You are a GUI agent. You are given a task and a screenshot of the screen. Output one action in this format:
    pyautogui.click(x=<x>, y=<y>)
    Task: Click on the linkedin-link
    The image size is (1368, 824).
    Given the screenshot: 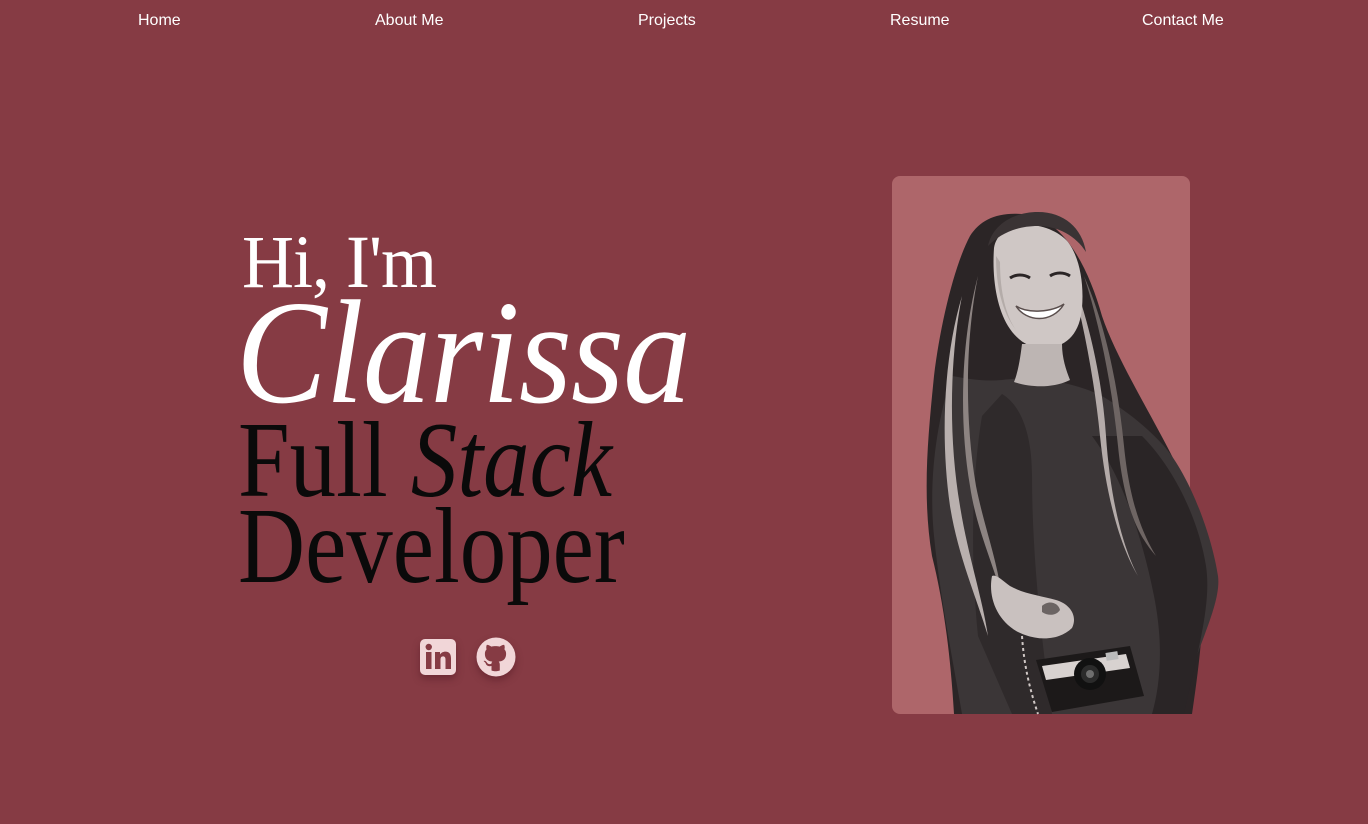 What is the action you would take?
    pyautogui.click(x=438, y=657)
    